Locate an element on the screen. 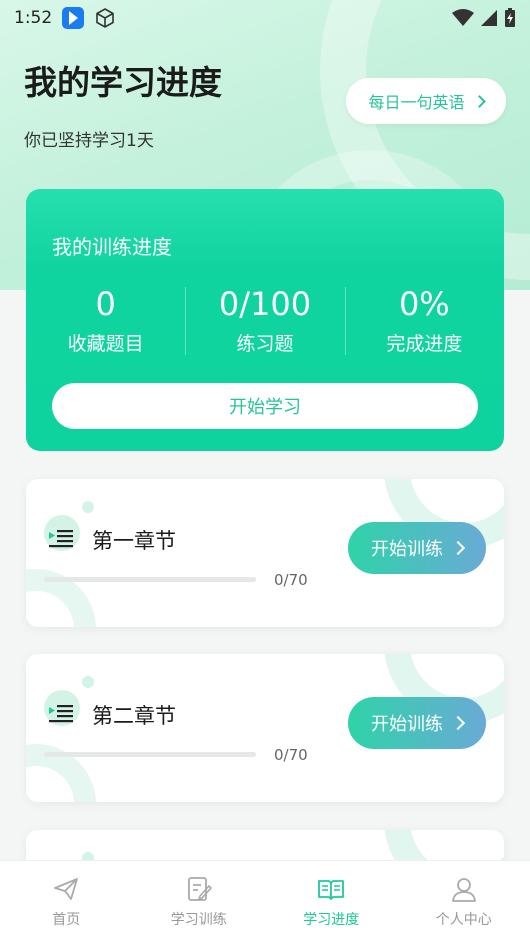 The image size is (530, 942). tab-home: 首页 is located at coordinates (66, 901).